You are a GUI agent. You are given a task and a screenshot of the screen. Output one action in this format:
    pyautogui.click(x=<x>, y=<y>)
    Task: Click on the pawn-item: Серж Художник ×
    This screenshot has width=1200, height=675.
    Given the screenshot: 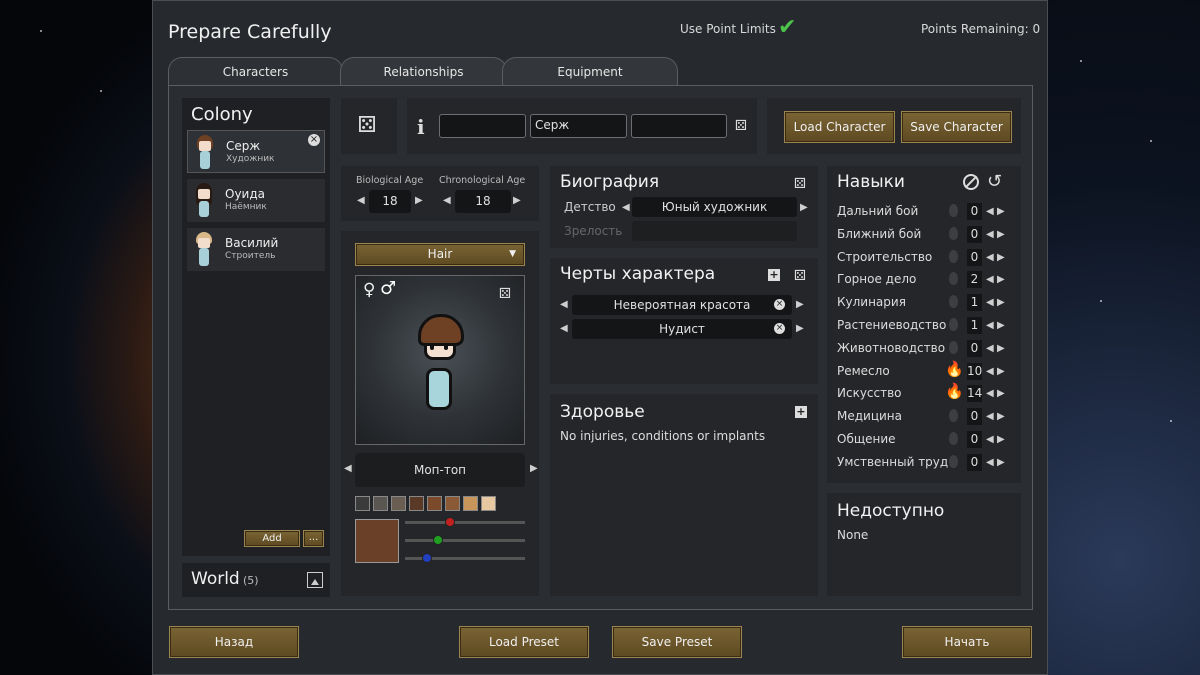 What is the action you would take?
    pyautogui.click(x=256, y=151)
    